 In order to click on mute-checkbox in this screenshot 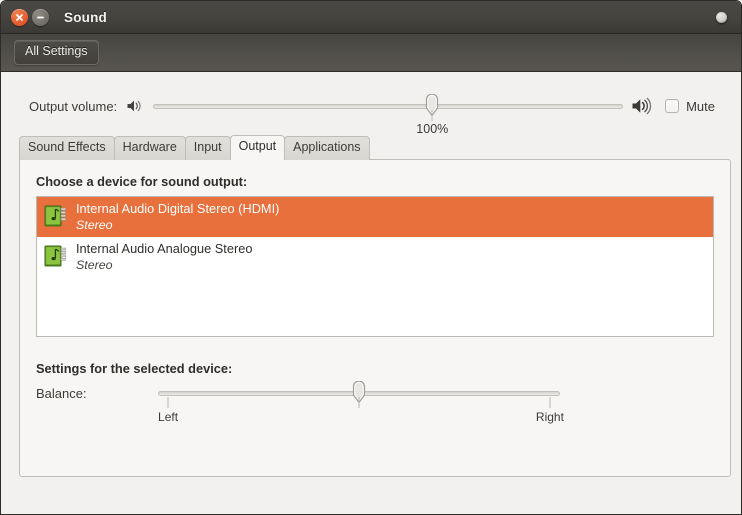, I will do `click(672, 106)`.